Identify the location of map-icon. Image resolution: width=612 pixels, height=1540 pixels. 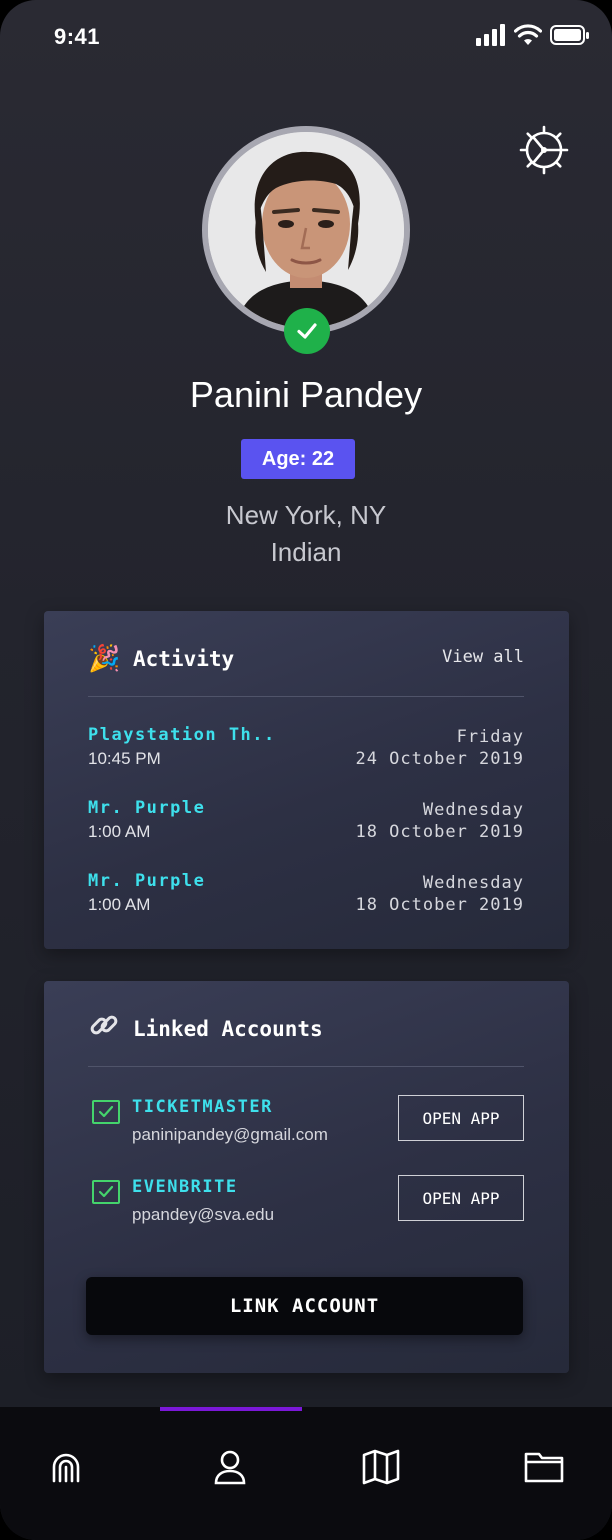
(381, 1467).